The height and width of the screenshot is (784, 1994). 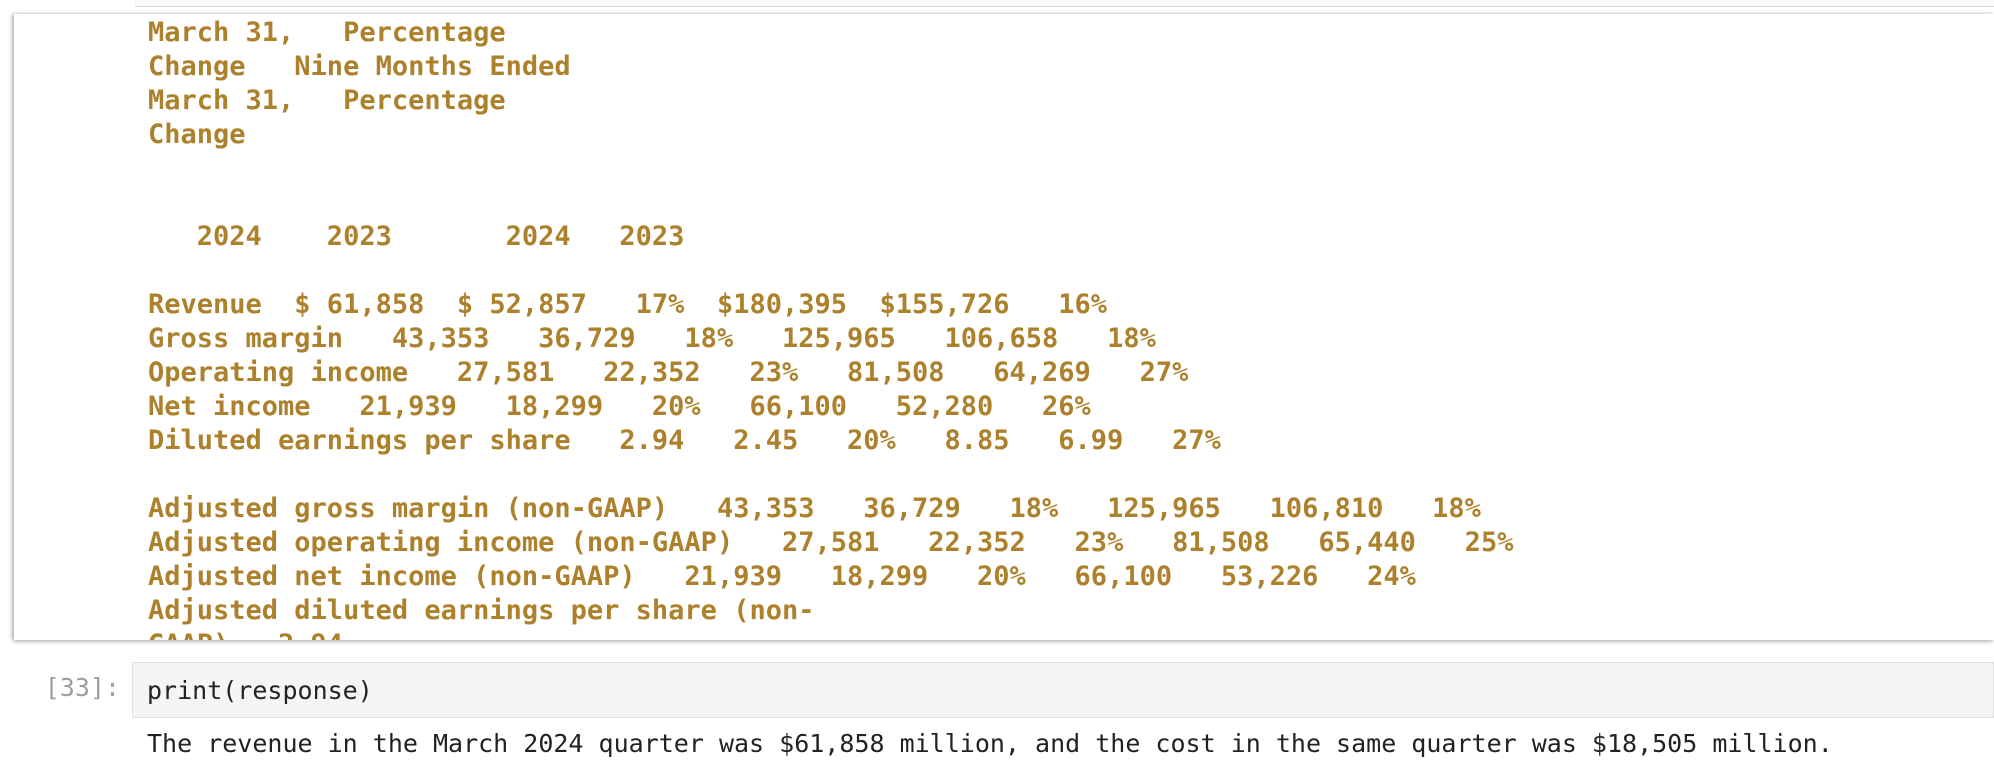 I want to click on code-cell-input: print(response), so click(x=1063, y=690).